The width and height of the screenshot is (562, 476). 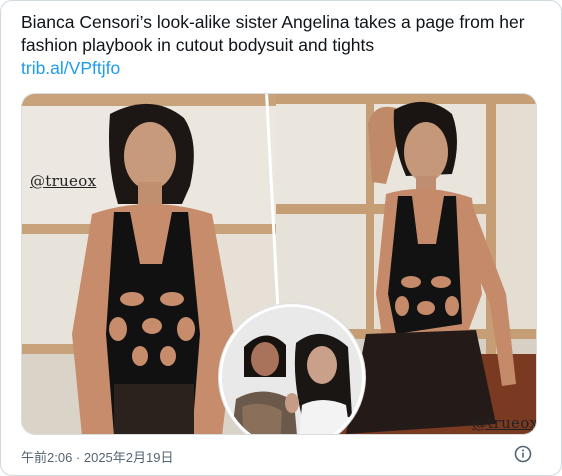 I want to click on watermark-right: @trueox, so click(x=504, y=423).